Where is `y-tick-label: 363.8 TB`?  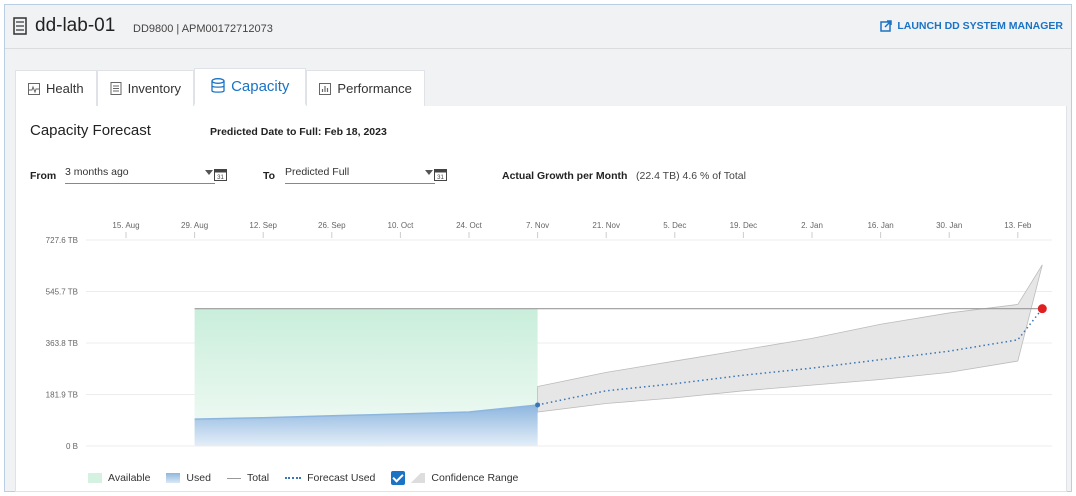
y-tick-label: 363.8 TB is located at coordinates (62, 343).